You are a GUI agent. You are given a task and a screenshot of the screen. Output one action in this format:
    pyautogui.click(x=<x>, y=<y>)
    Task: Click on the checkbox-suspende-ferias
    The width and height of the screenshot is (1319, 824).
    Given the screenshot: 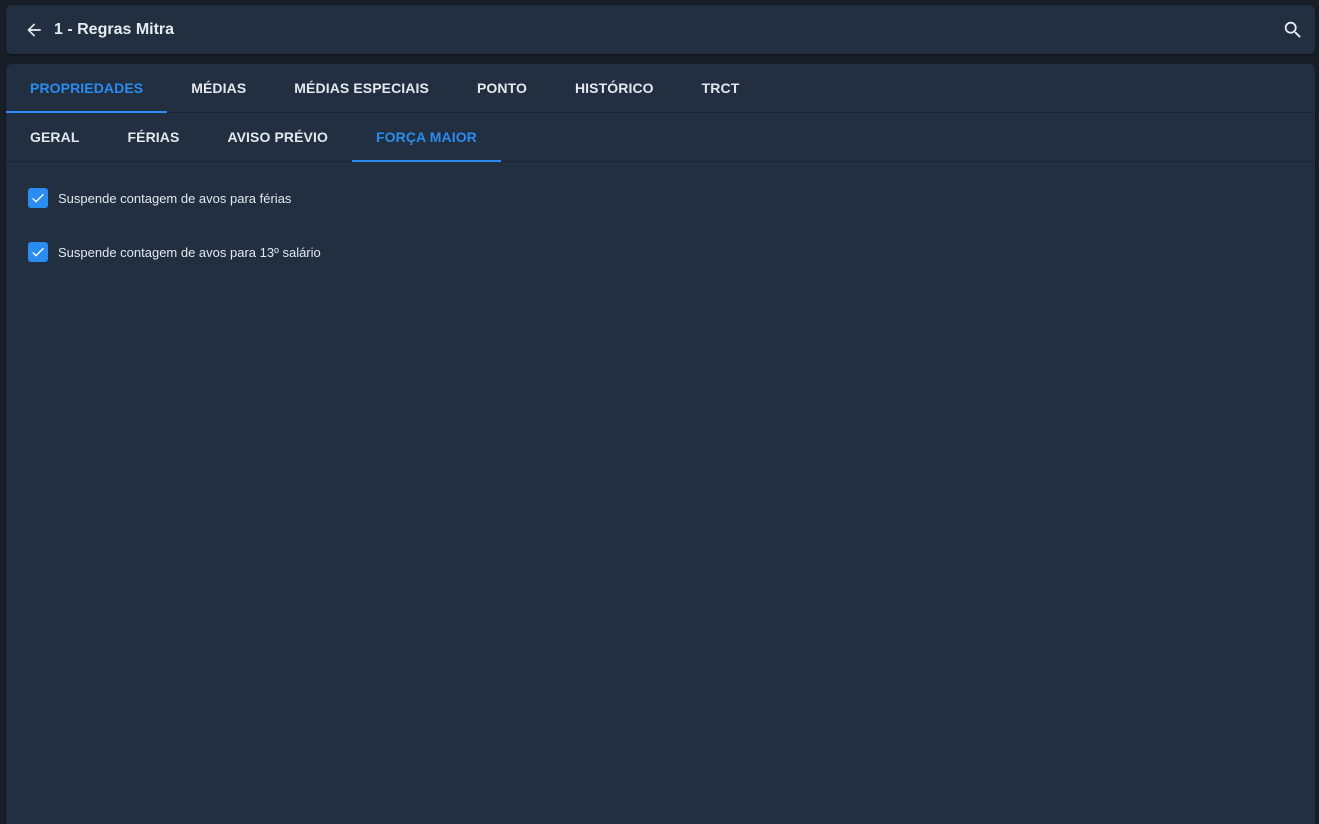 What is the action you would take?
    pyautogui.click(x=38, y=198)
    